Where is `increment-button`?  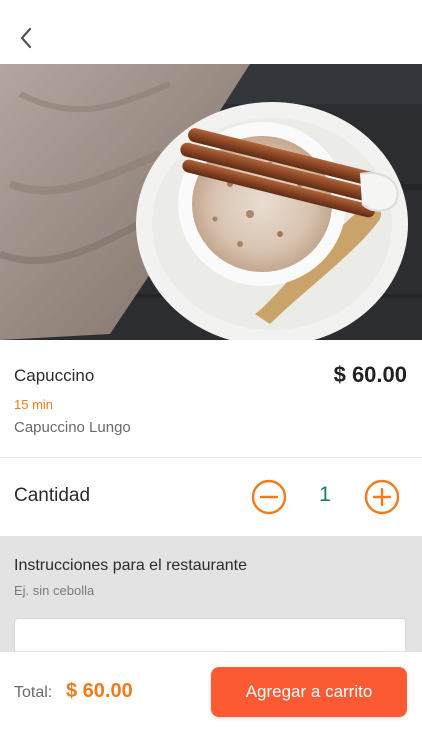 increment-button is located at coordinates (382, 497).